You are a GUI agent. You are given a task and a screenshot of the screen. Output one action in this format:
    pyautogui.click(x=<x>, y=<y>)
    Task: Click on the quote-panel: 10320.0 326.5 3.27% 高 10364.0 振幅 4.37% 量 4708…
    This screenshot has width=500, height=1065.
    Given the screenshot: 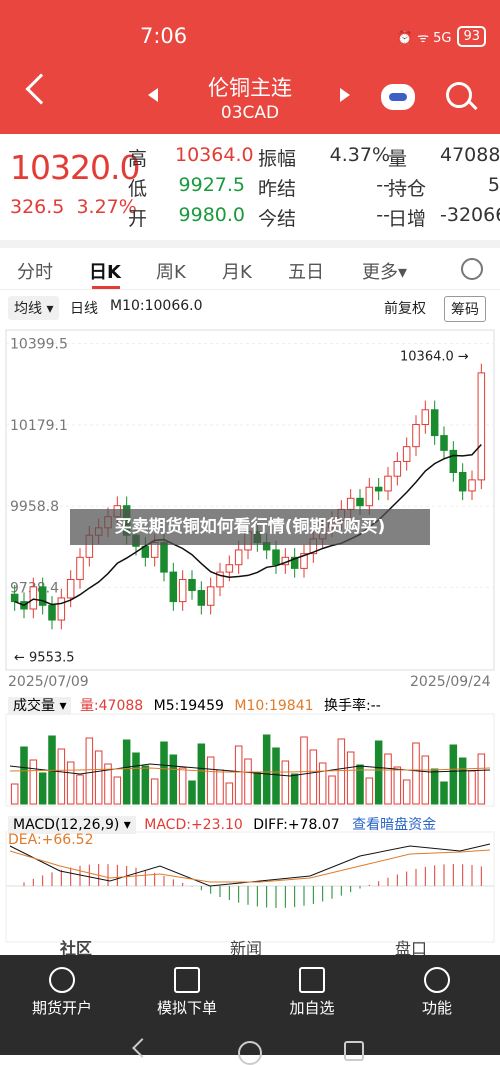 What is the action you would take?
    pyautogui.click(x=250, y=187)
    